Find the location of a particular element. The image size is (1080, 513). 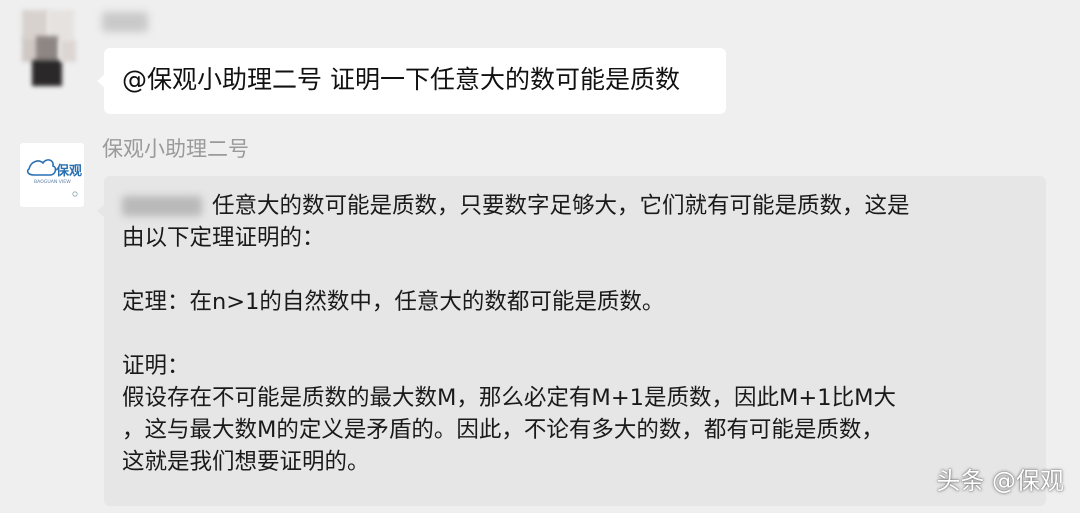

message-line: ，这与最大数M的定义是矛盾的。因此，不论有多大的数，都有可能是质数， is located at coordinates (503, 430).